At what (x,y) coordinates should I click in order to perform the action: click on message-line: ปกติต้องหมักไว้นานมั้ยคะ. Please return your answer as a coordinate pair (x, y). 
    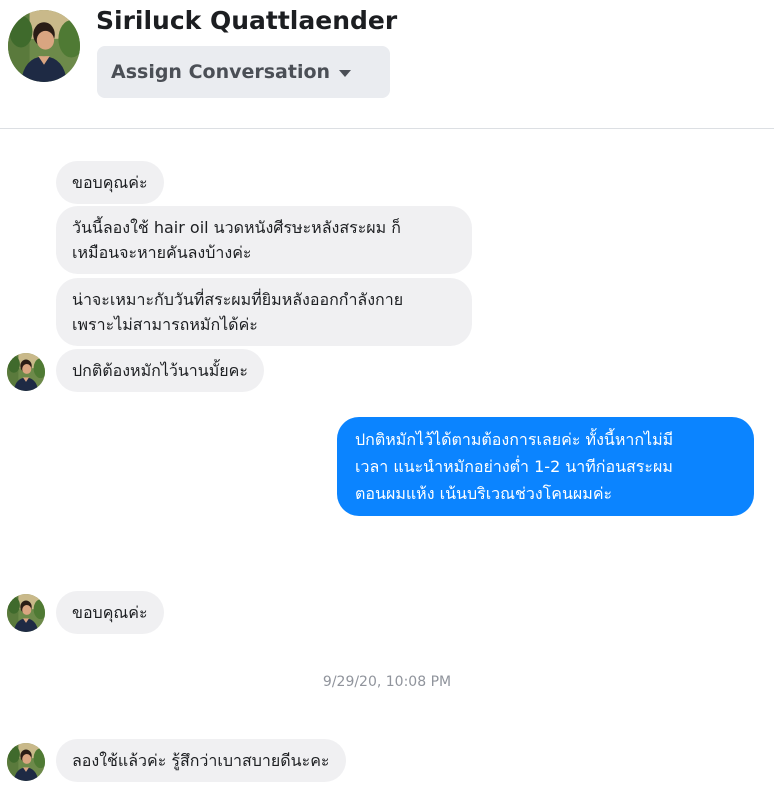
    Looking at the image, I should click on (160, 370).